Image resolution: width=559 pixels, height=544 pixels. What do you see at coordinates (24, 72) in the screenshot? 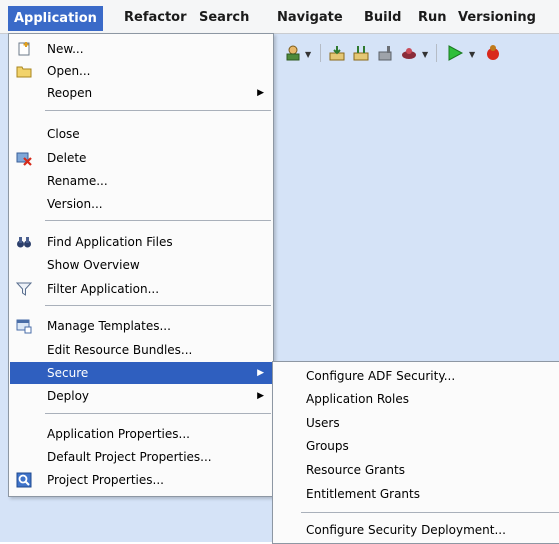
I see `folder-open-icon` at bounding box center [24, 72].